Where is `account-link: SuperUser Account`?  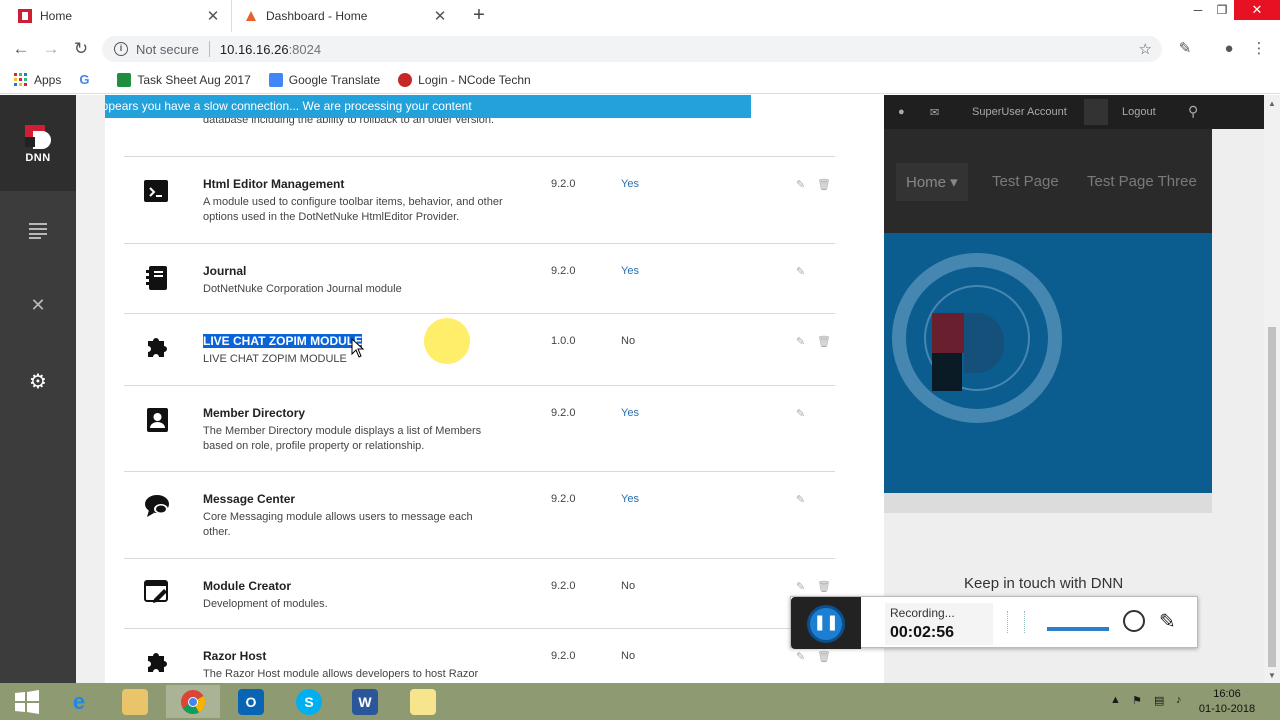 account-link: SuperUser Account is located at coordinates (1019, 112).